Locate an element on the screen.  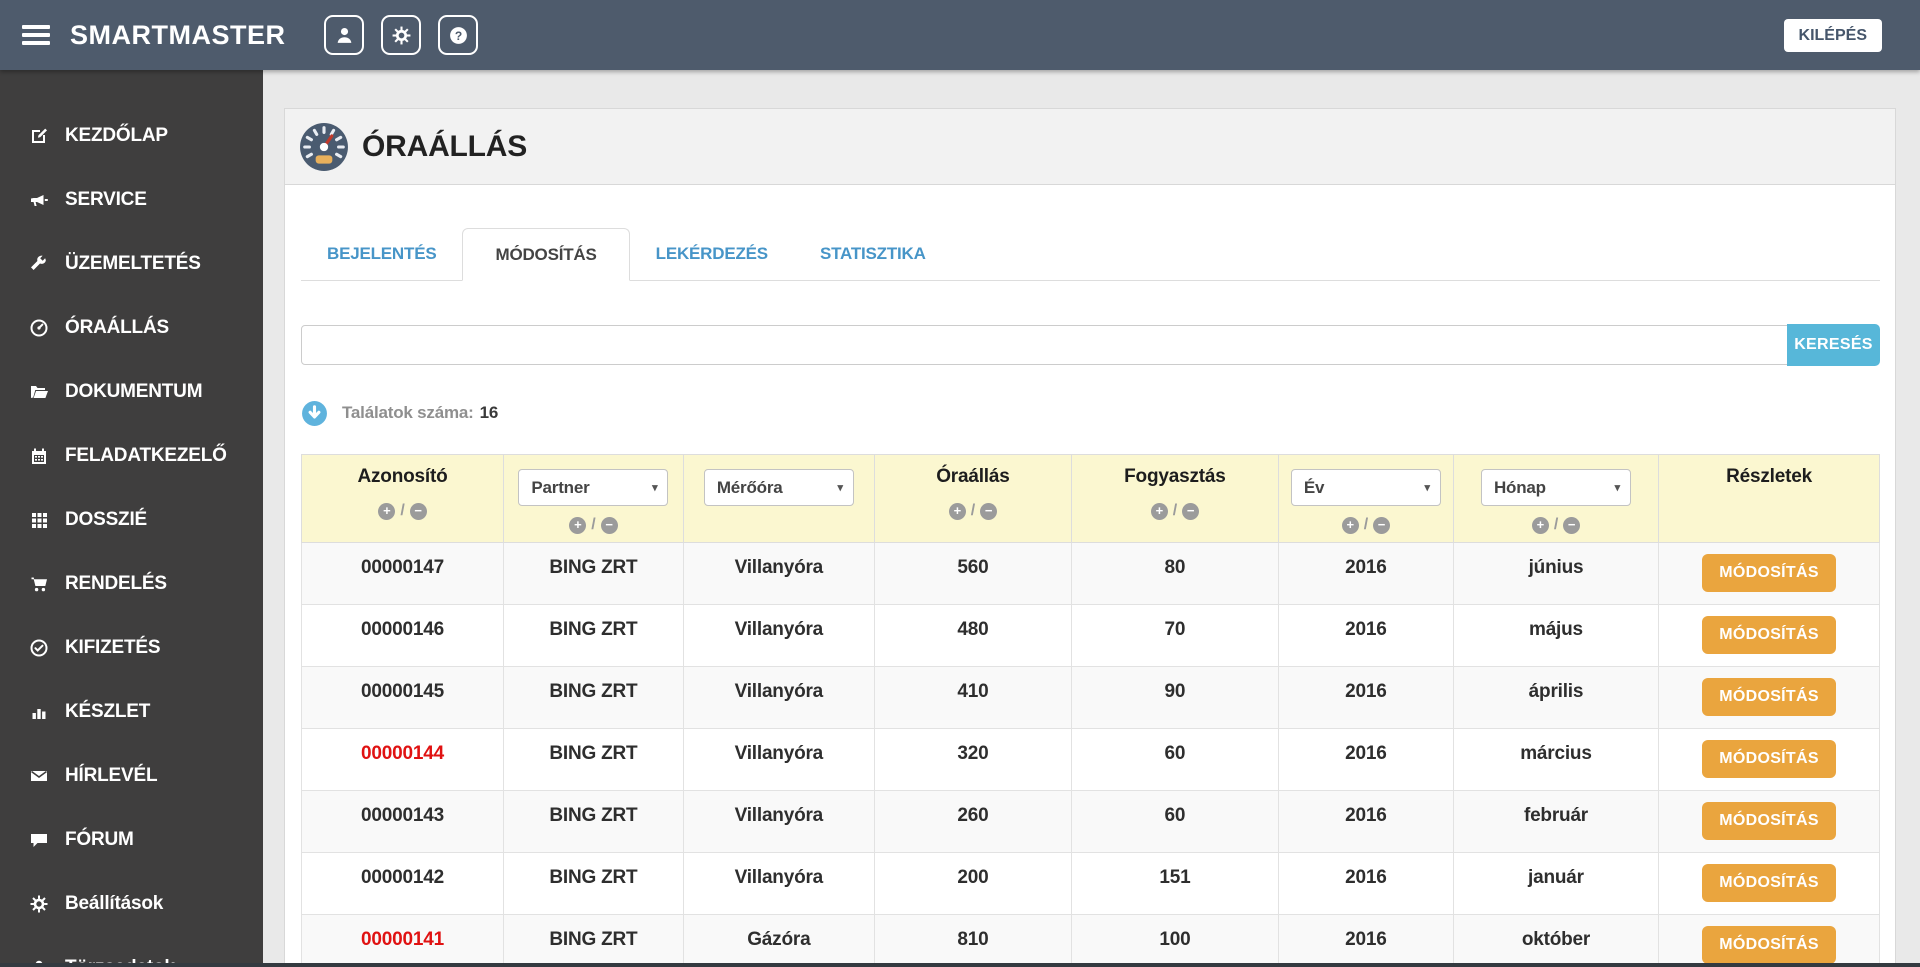
tab-lekerdezes: LEKÉRDEZÉS is located at coordinates (712, 254).